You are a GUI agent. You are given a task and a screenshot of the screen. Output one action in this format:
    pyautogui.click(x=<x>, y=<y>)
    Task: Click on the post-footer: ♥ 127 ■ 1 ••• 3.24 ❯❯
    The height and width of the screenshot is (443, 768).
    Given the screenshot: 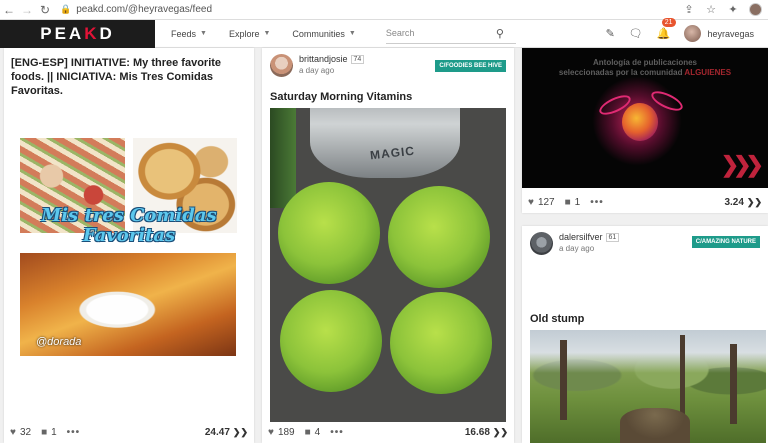 What is the action you would take?
    pyautogui.click(x=645, y=202)
    